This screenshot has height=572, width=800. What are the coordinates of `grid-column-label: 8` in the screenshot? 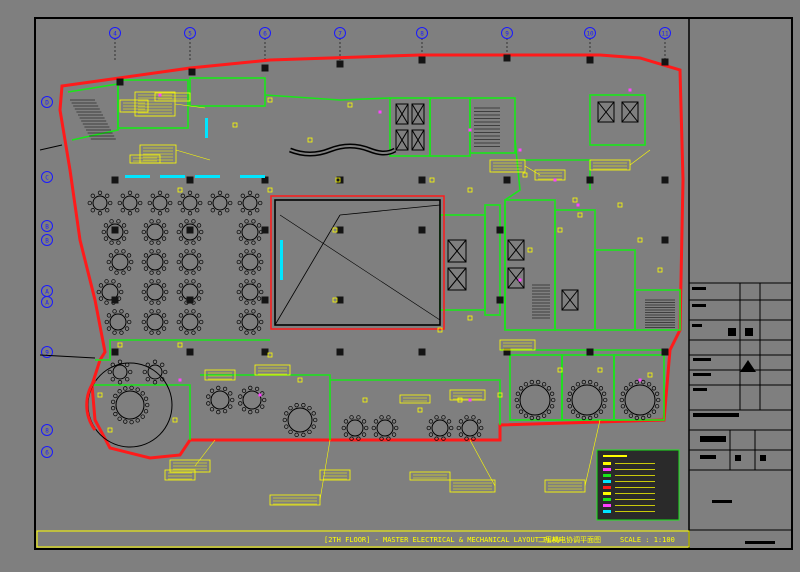 It's located at (422, 34).